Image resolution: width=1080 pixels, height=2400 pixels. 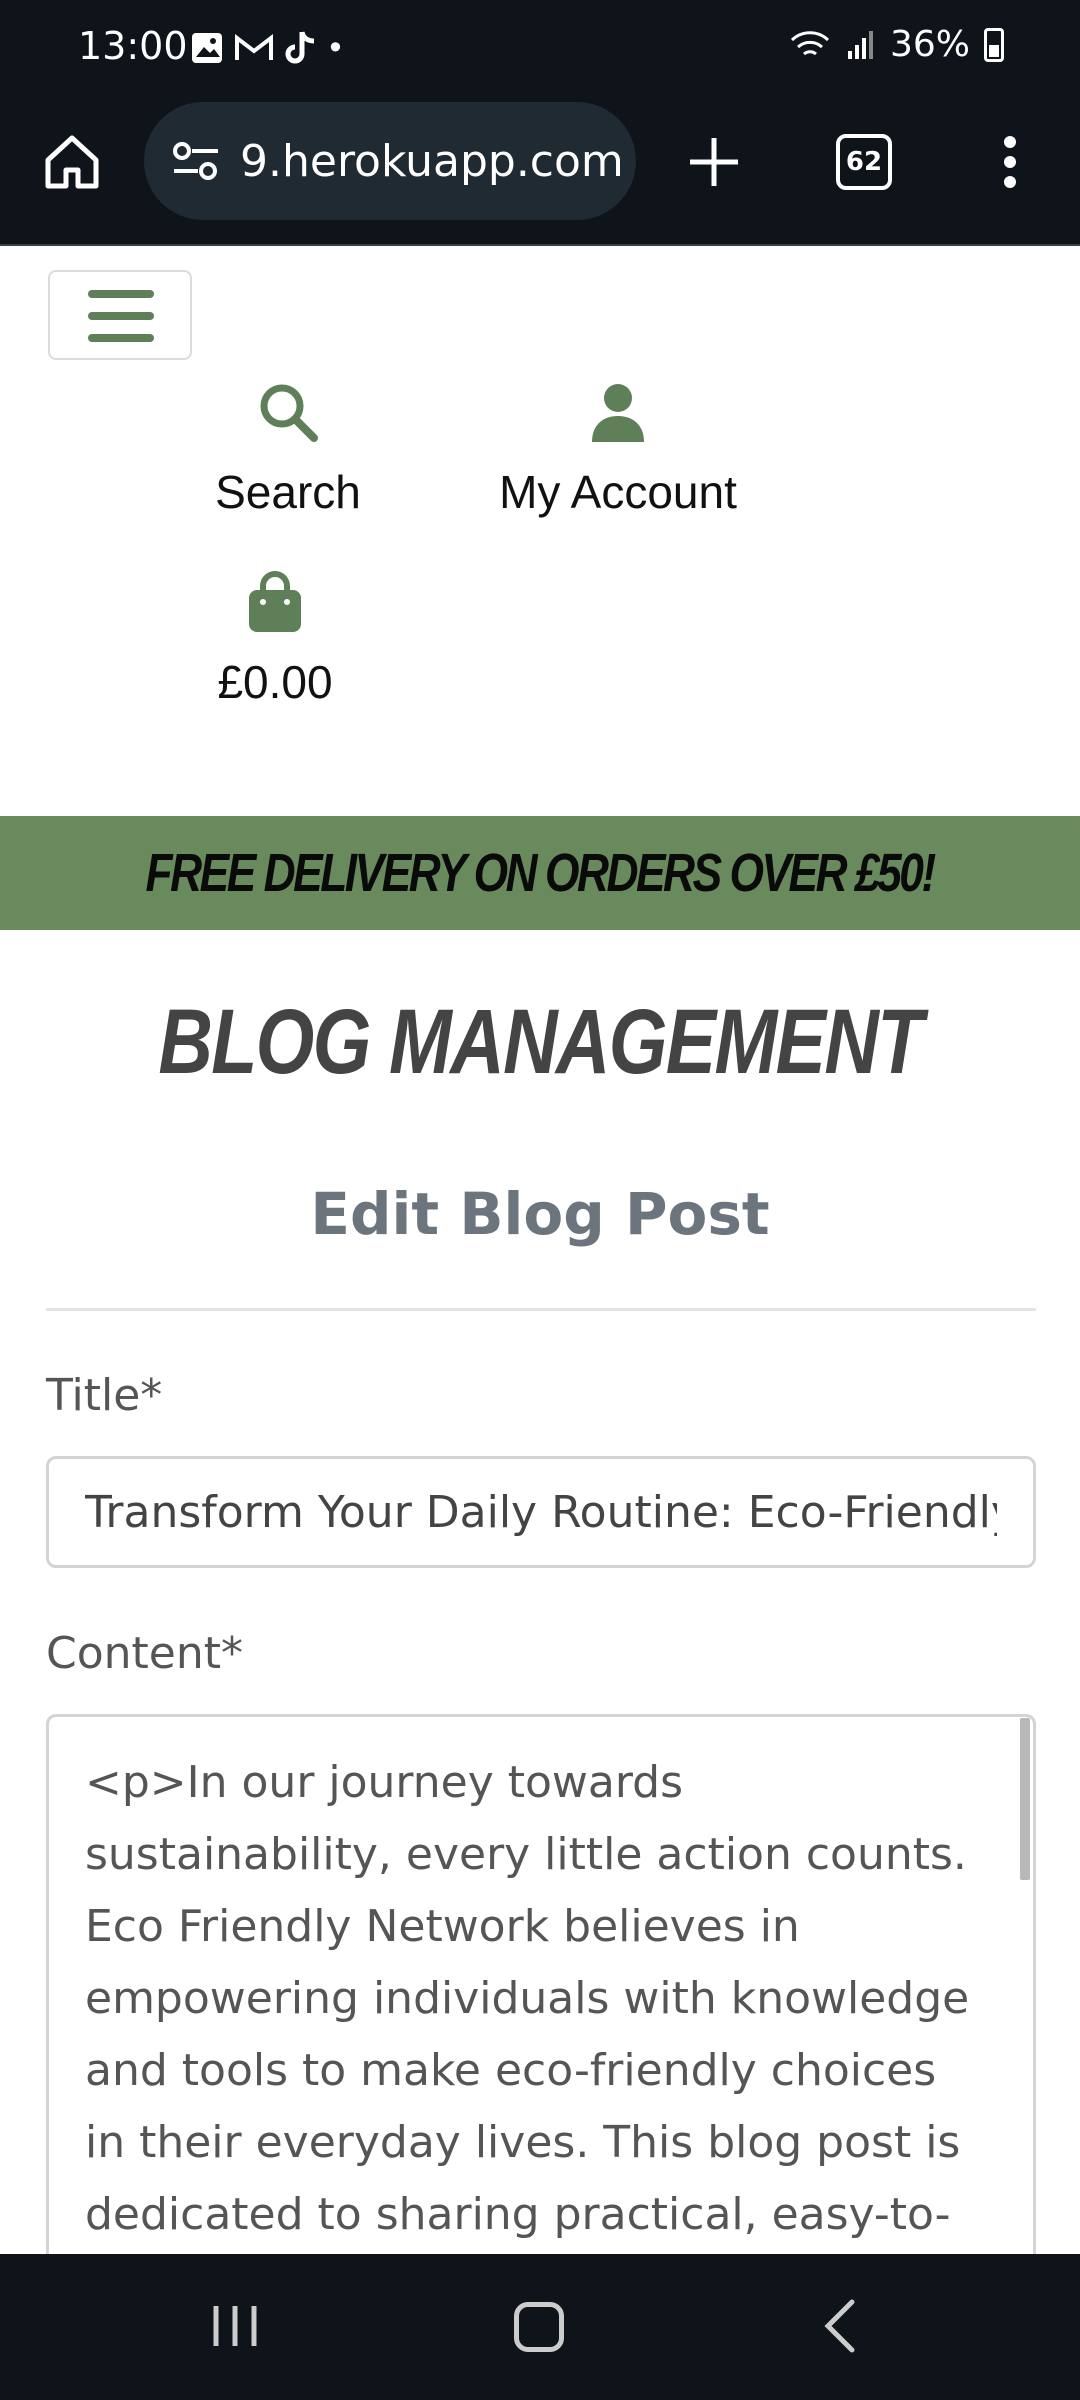 I want to click on nav-search: Search, so click(x=288, y=449).